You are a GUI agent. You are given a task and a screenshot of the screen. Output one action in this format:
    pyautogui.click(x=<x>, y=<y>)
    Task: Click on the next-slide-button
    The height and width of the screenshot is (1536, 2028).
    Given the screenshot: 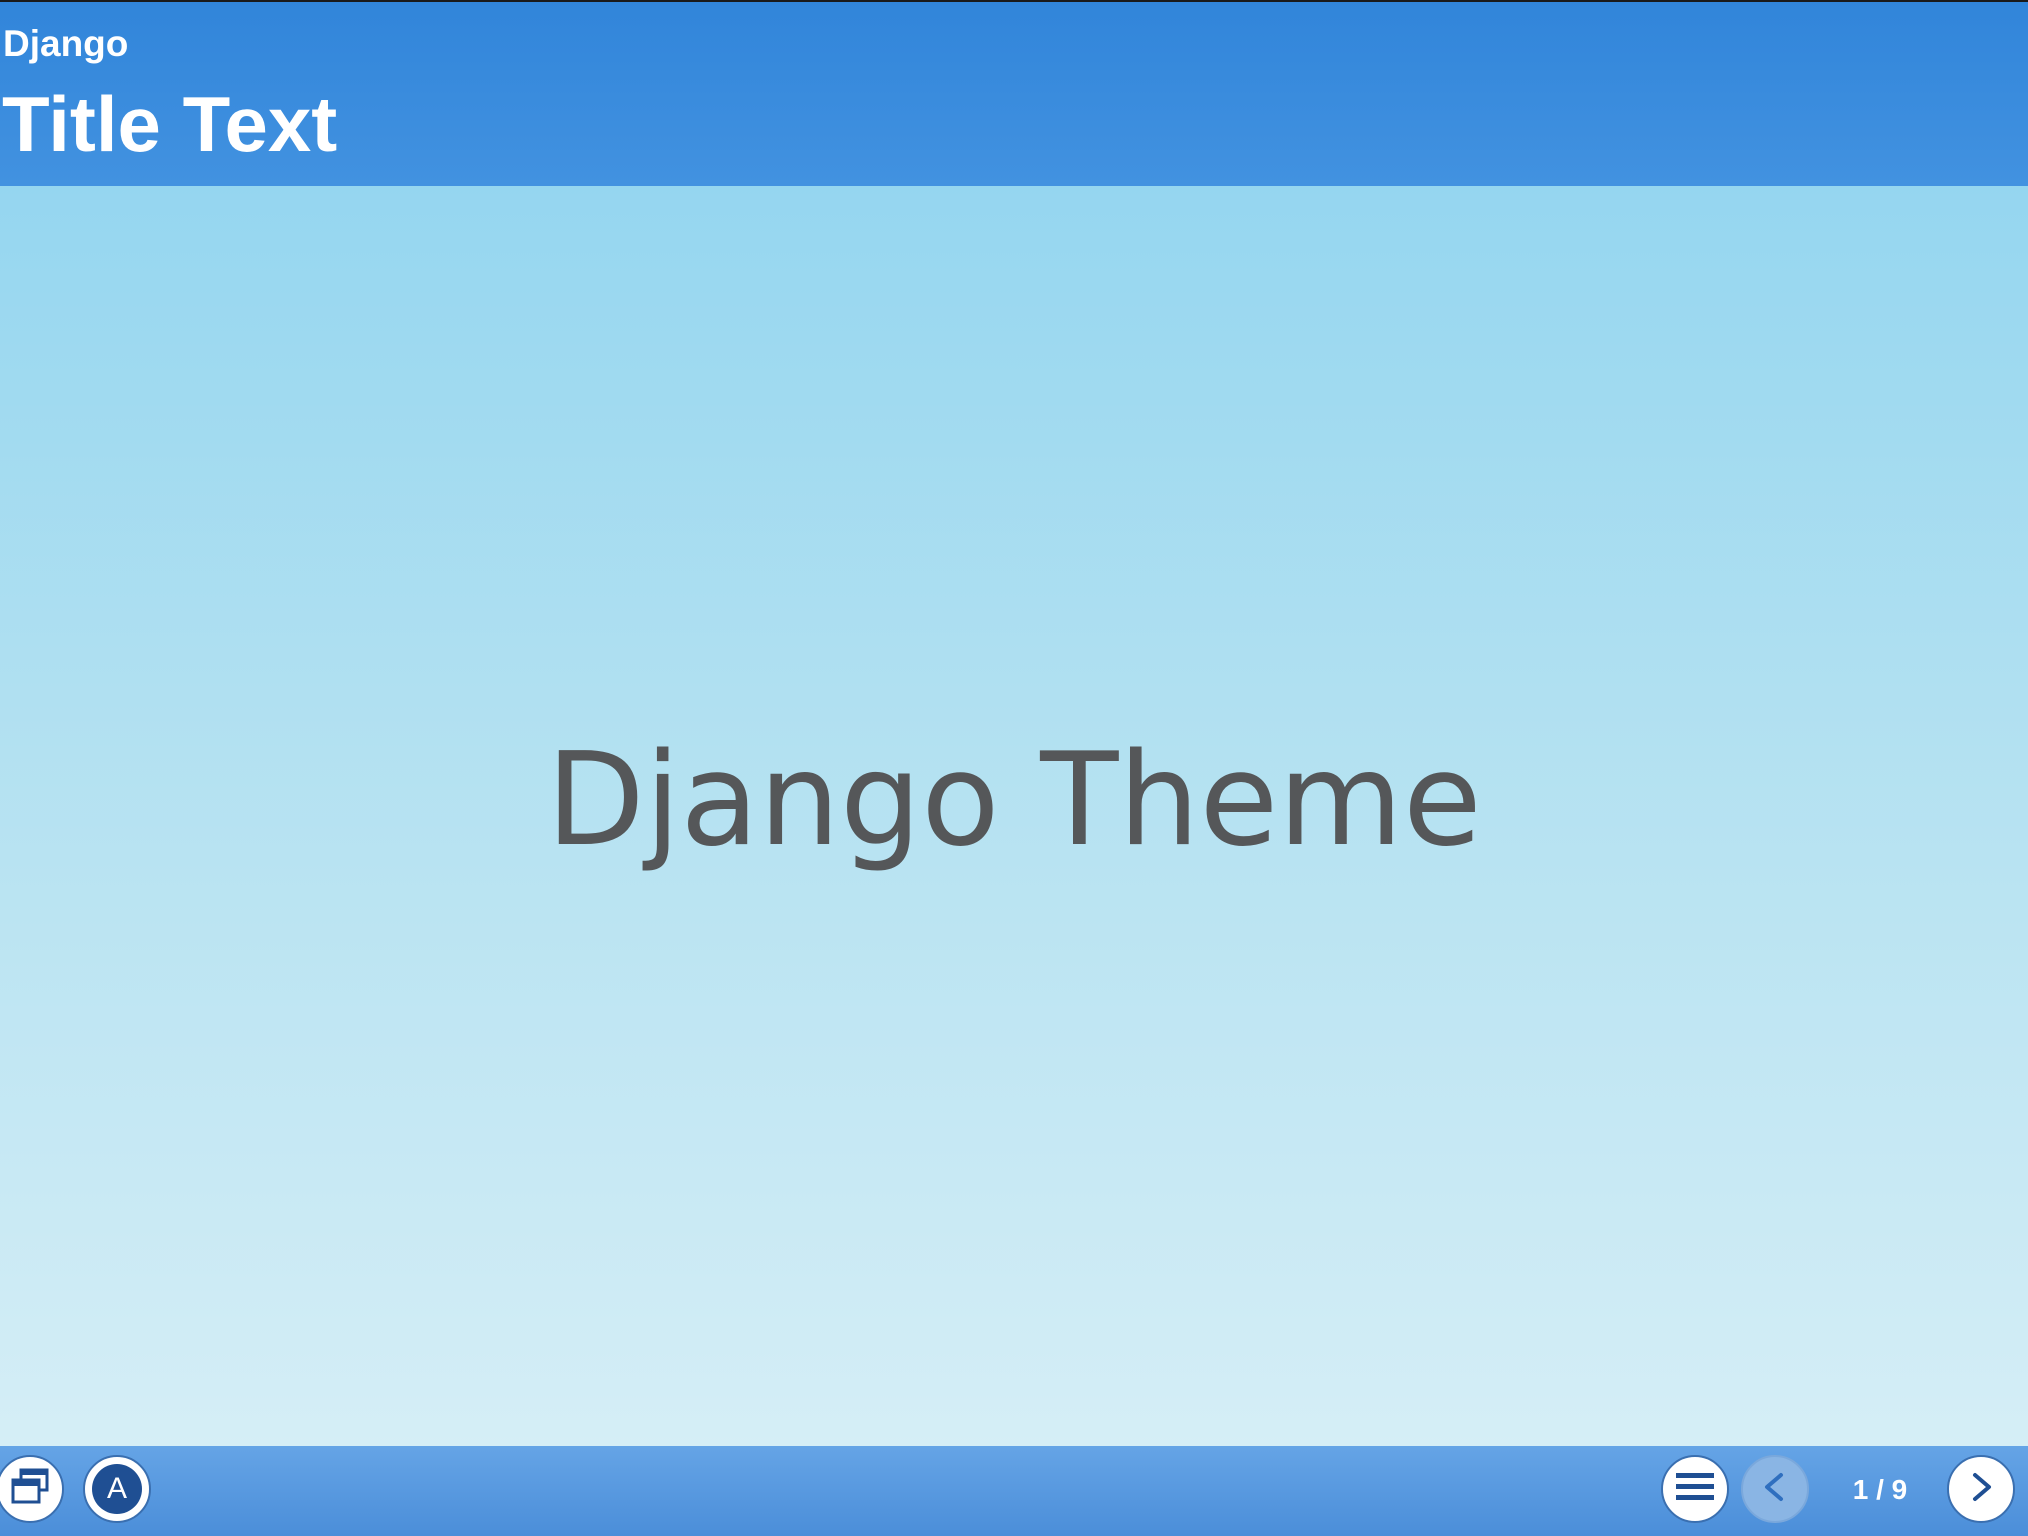 What is the action you would take?
    pyautogui.click(x=1981, y=1489)
    